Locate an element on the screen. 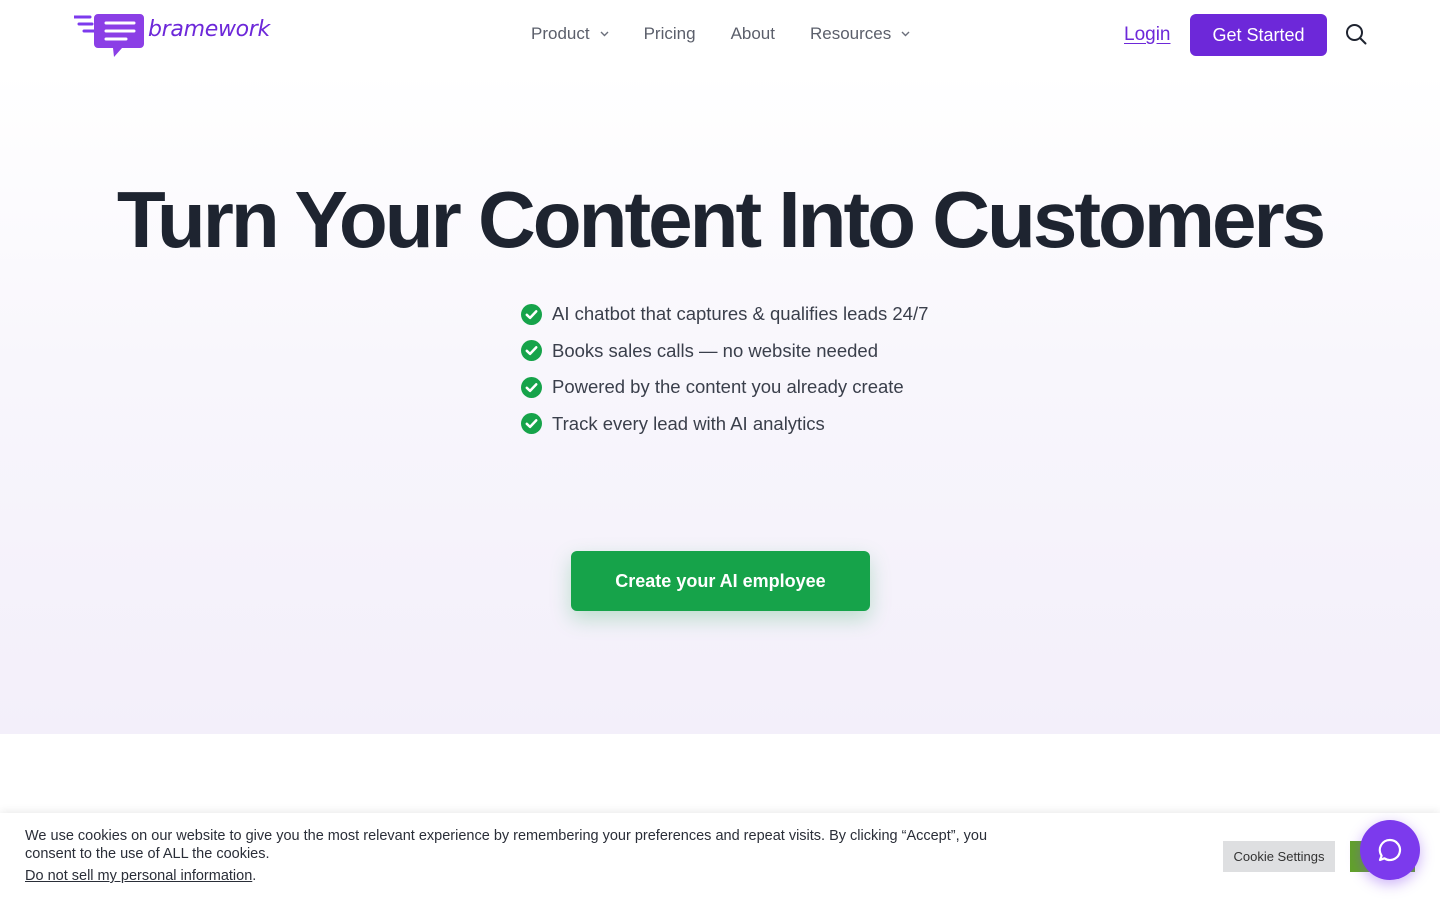  nav-item-product: Product is located at coordinates (570, 34).